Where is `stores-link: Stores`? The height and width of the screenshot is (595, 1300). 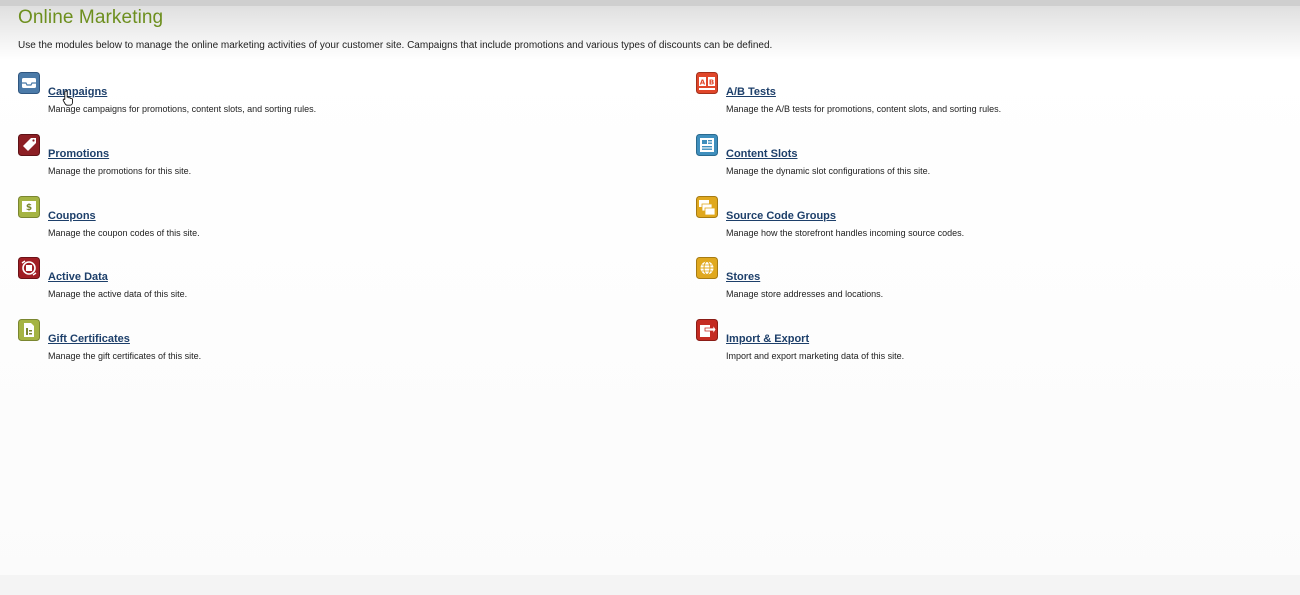
stores-link: Stores is located at coordinates (743, 277).